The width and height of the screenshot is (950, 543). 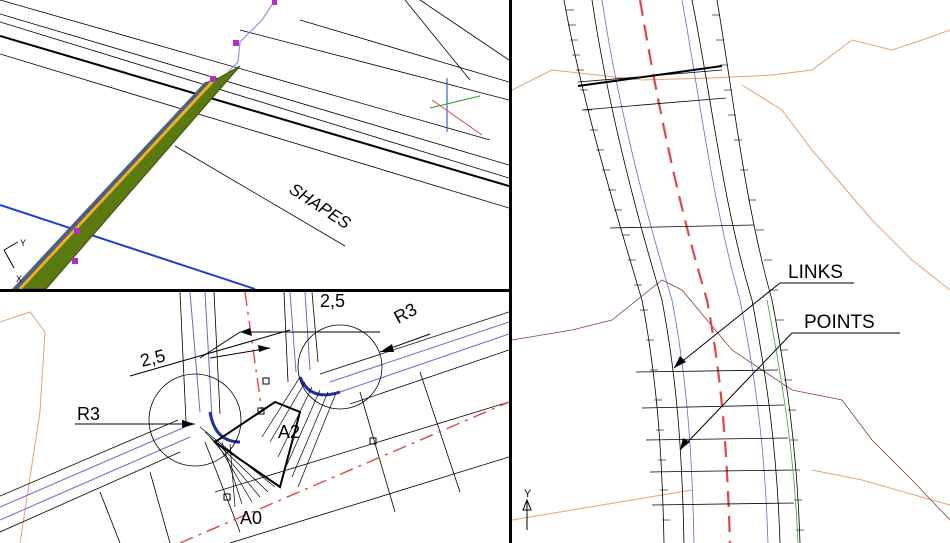 I want to click on terrain-contour, so click(x=23, y=427).